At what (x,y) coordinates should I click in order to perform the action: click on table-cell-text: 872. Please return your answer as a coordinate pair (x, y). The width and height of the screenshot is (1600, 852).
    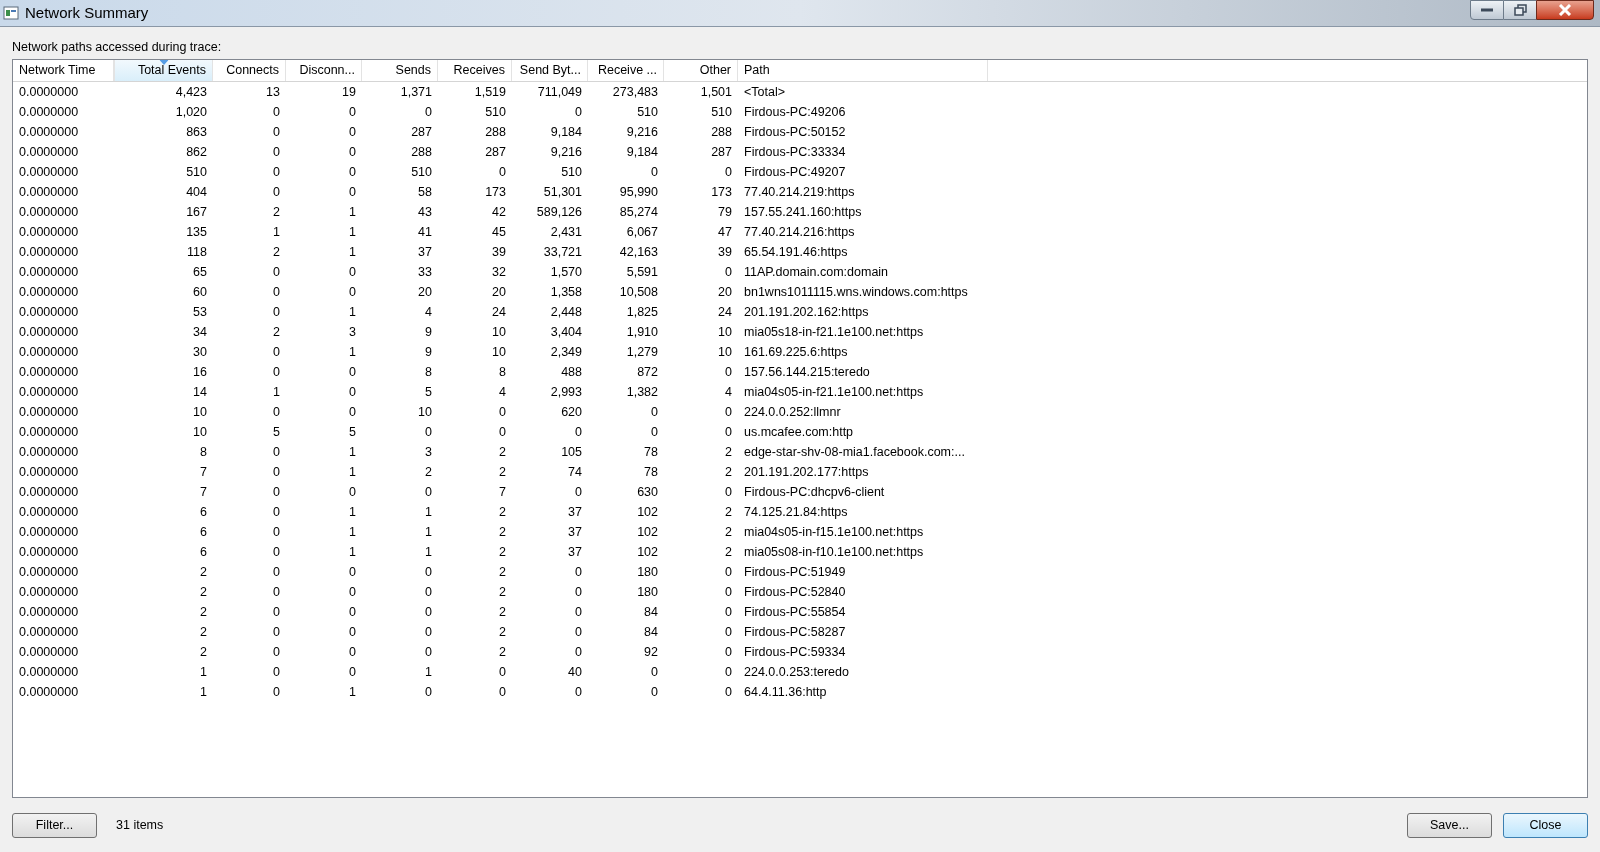
    Looking at the image, I should click on (647, 372).